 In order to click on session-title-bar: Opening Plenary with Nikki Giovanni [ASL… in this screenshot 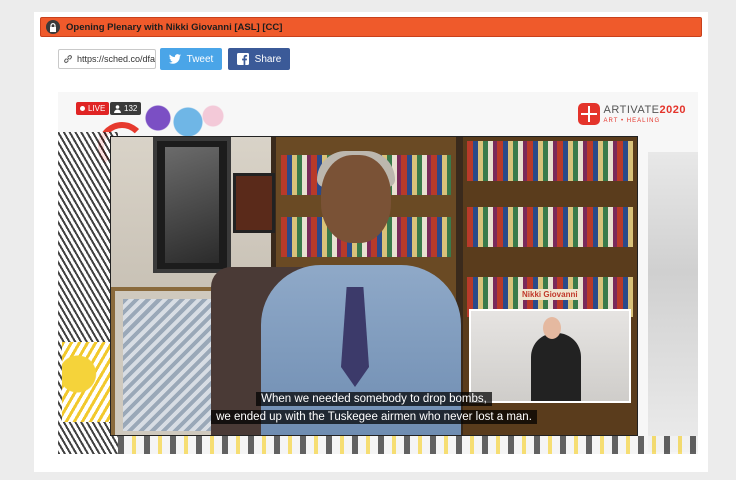, I will do `click(371, 27)`.